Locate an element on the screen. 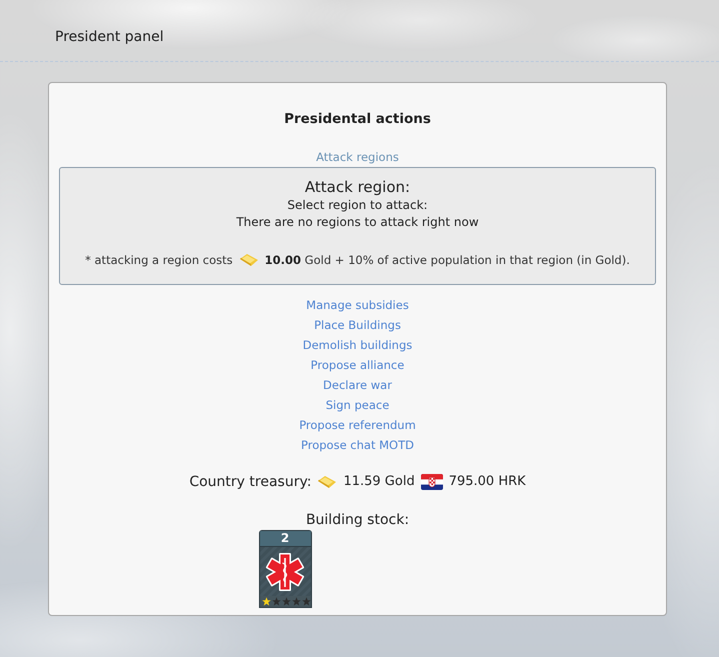 This screenshot has width=719, height=657. page-title: President panel is located at coordinates (109, 37).